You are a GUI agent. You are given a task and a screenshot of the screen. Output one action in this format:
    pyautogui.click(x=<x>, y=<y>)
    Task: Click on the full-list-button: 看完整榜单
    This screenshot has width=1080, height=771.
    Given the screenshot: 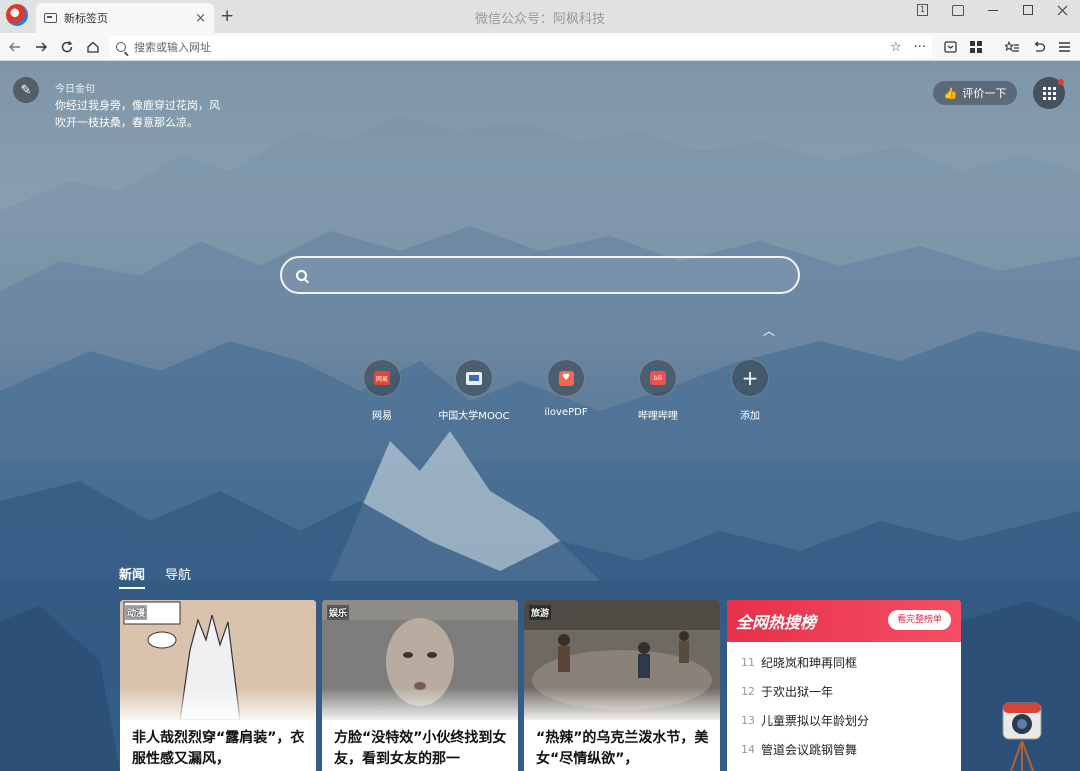 What is the action you would take?
    pyautogui.click(x=919, y=620)
    